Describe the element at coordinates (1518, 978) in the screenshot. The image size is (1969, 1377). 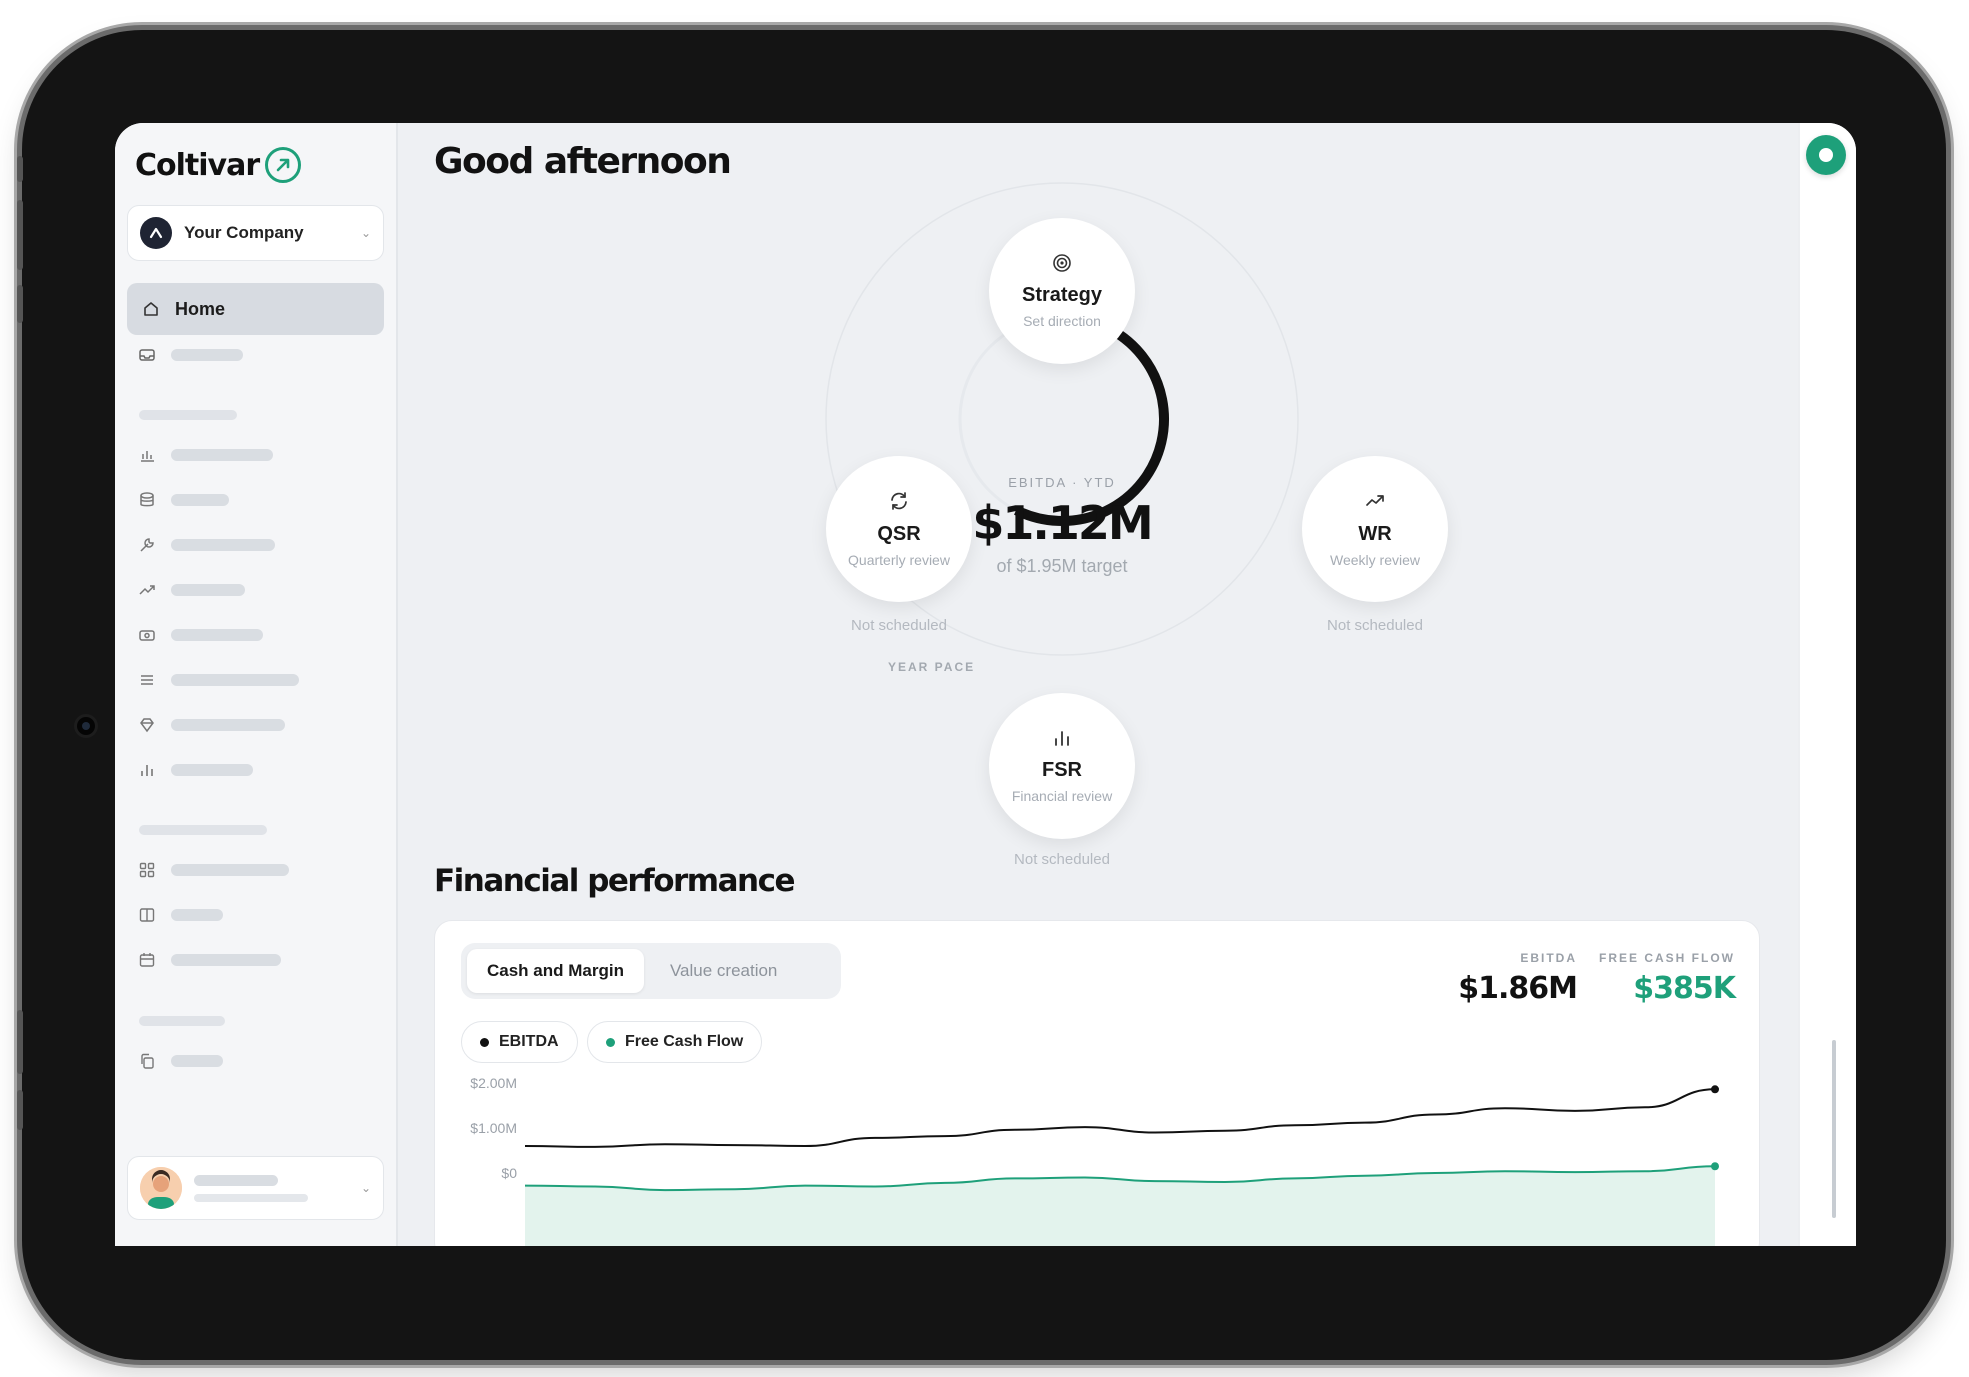
I see `ebitda-stat: EBITDA $1.86M` at that location.